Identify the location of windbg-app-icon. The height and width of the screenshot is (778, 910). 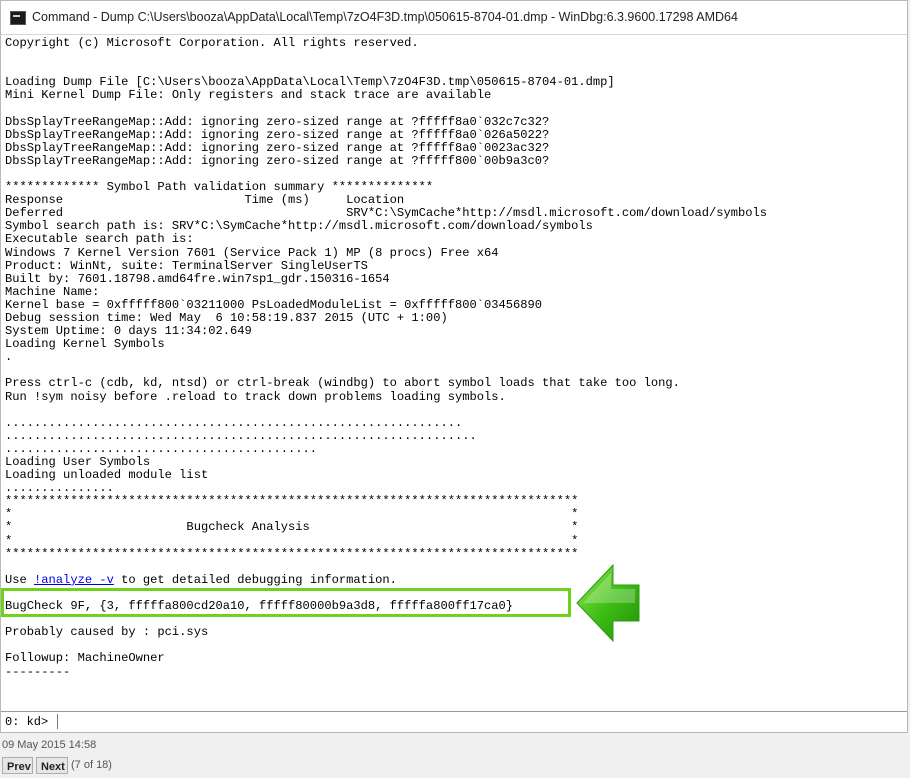
(18, 18).